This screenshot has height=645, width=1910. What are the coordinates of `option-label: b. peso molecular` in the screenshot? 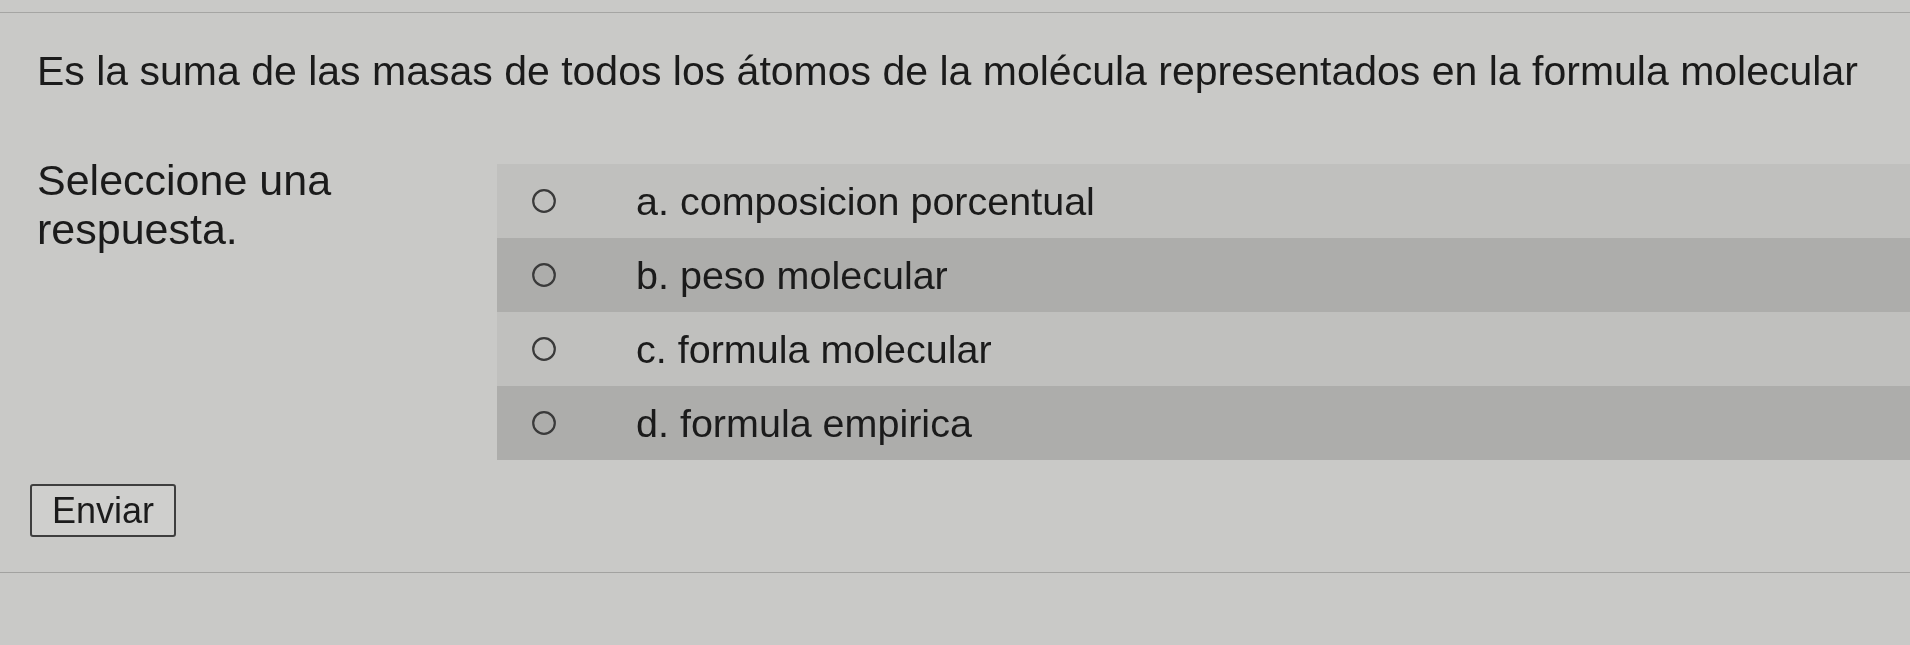 It's located at (792, 275).